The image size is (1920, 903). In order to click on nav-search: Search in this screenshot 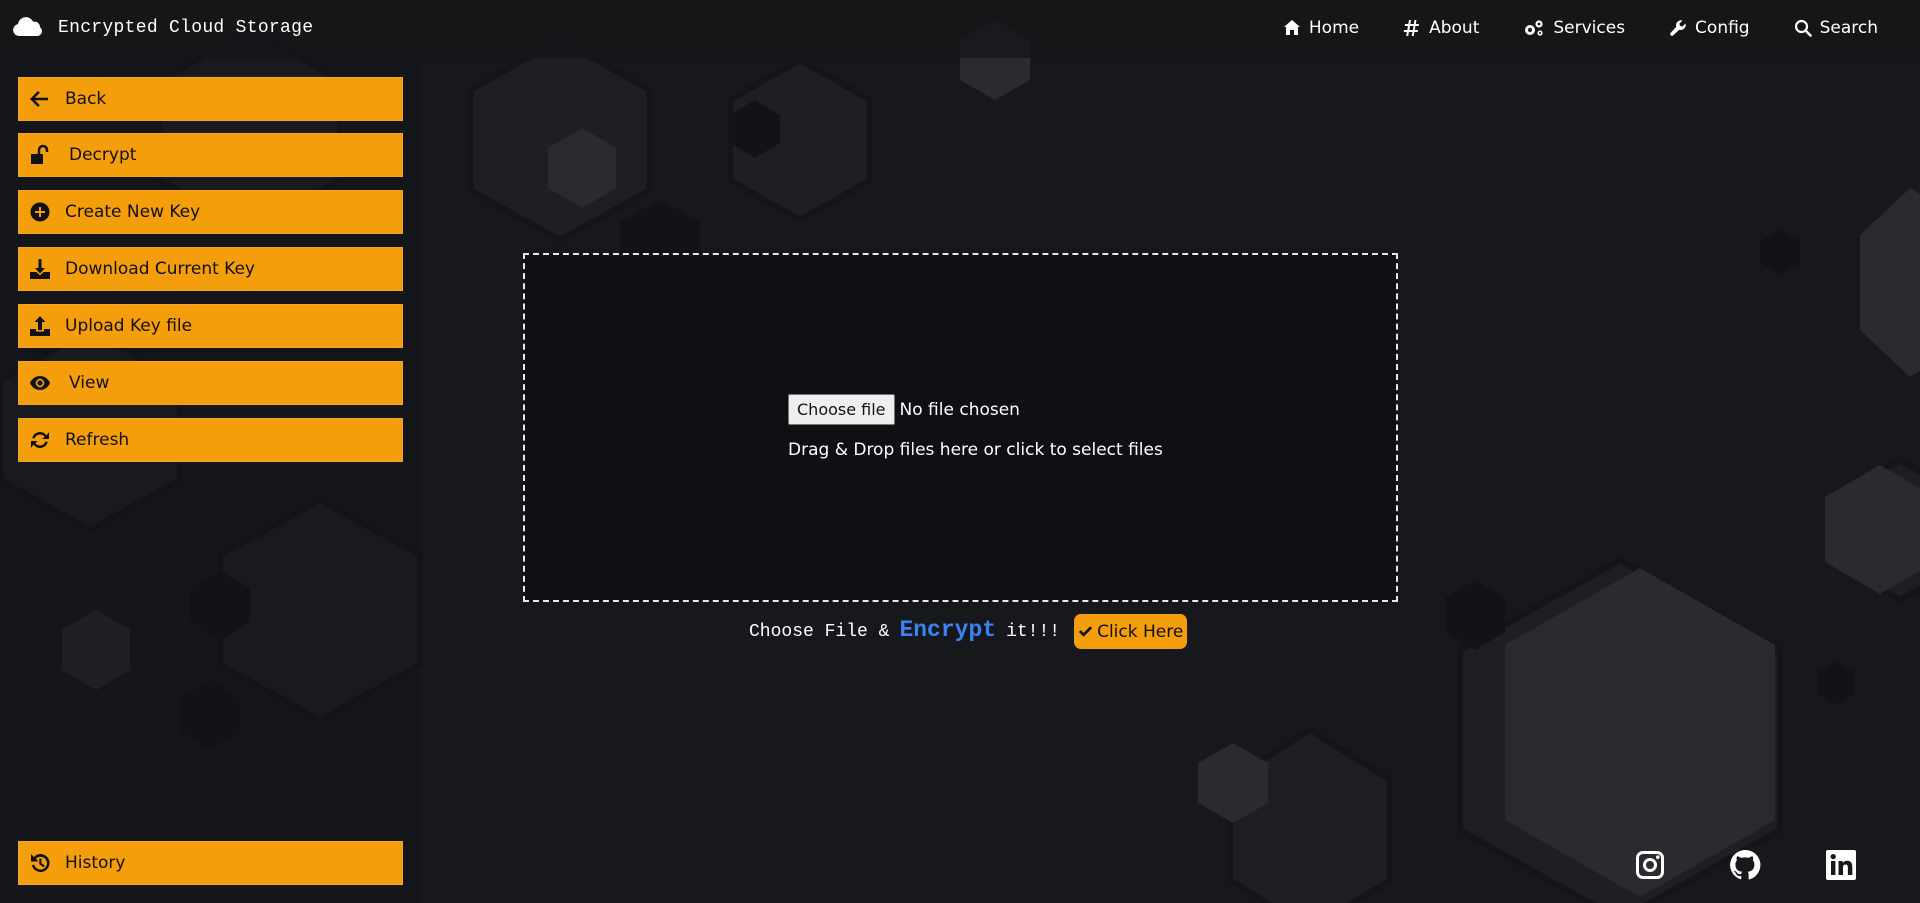, I will do `click(1836, 28)`.